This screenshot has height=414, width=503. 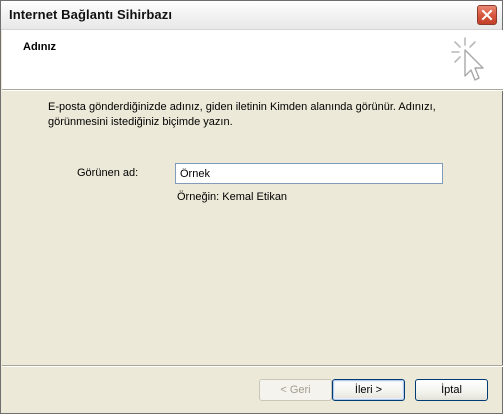 I want to click on close-icon, so click(x=487, y=15).